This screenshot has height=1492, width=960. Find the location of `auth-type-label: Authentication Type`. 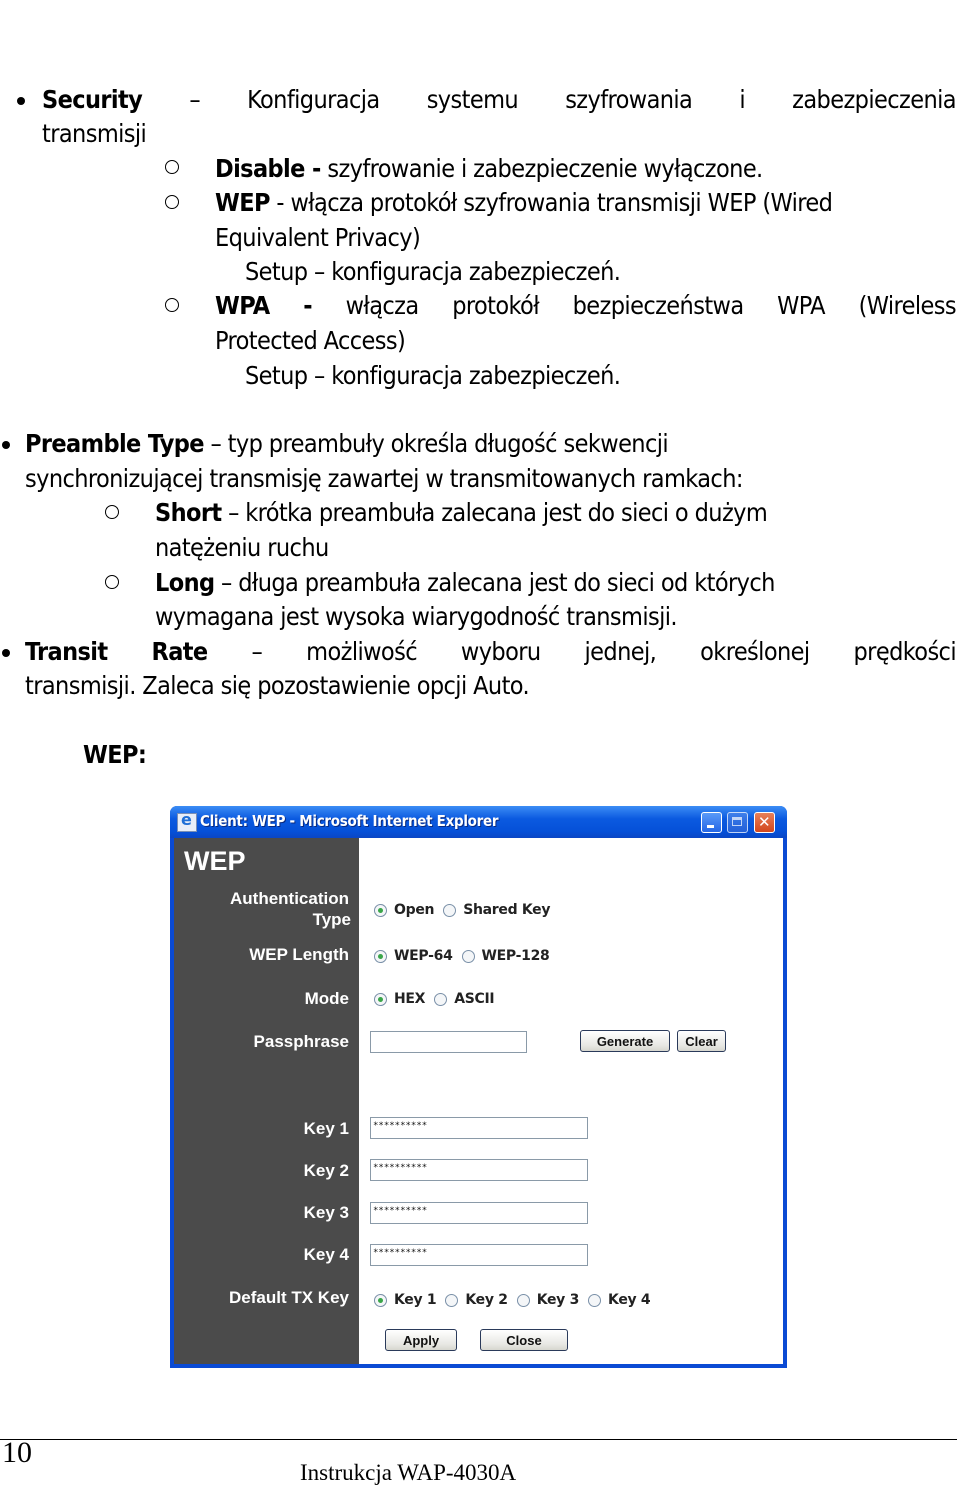

auth-type-label: Authentication Type is located at coordinates (290, 909).